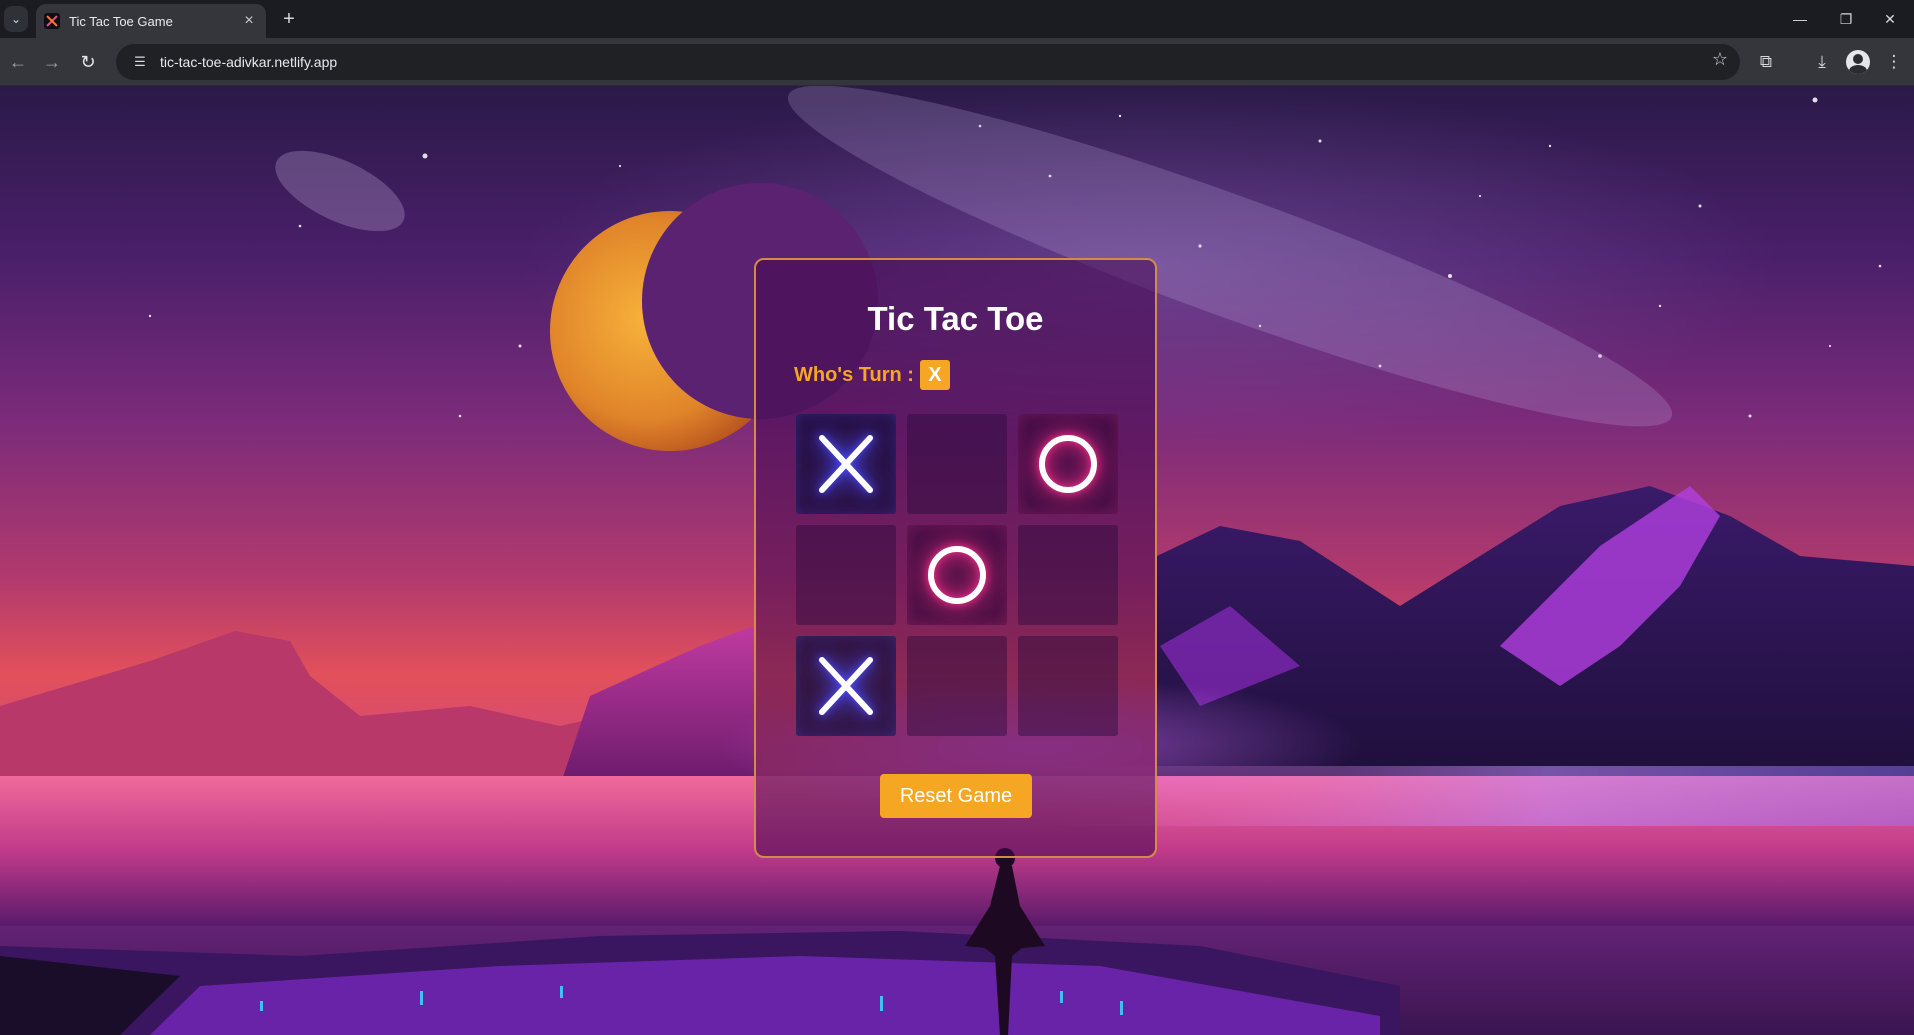  What do you see at coordinates (956, 796) in the screenshot?
I see `reset-game-button: Reset Game` at bounding box center [956, 796].